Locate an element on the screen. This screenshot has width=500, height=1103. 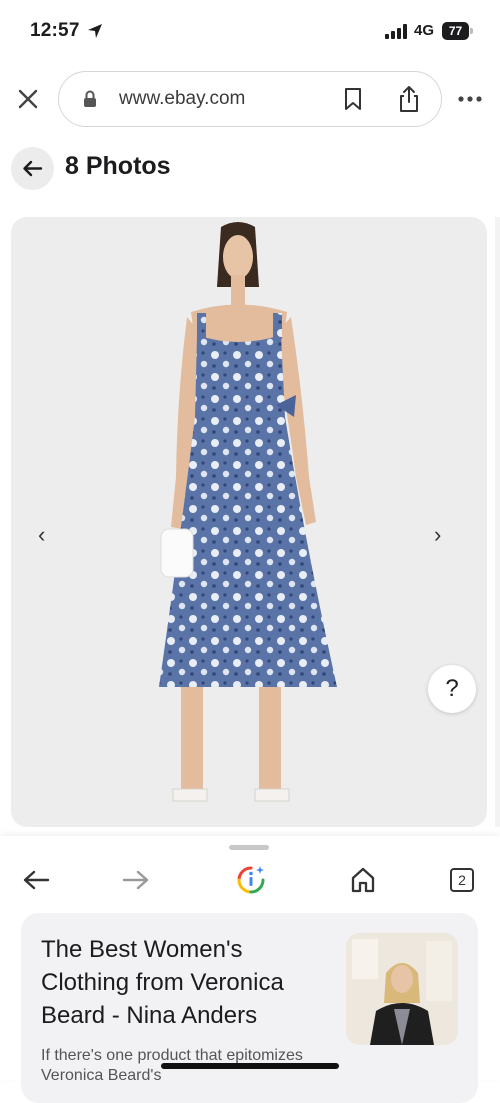
next-photo-button: › is located at coordinates (442, 534).